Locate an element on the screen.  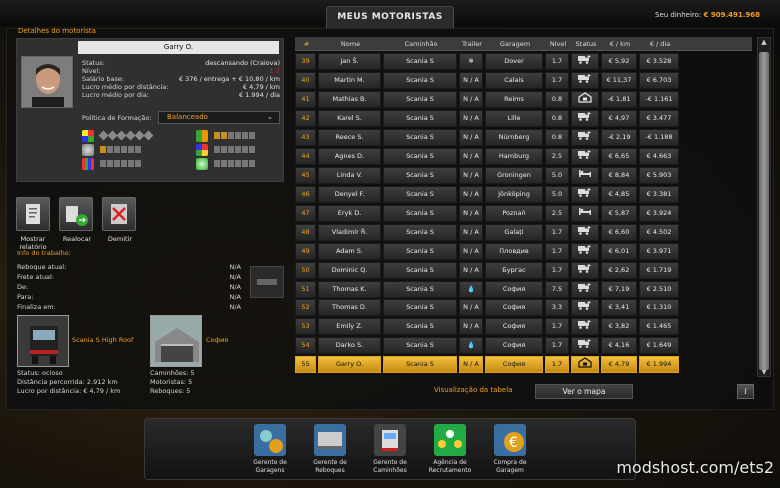
cell-name: Mathias B. is located at coordinates (349, 99).